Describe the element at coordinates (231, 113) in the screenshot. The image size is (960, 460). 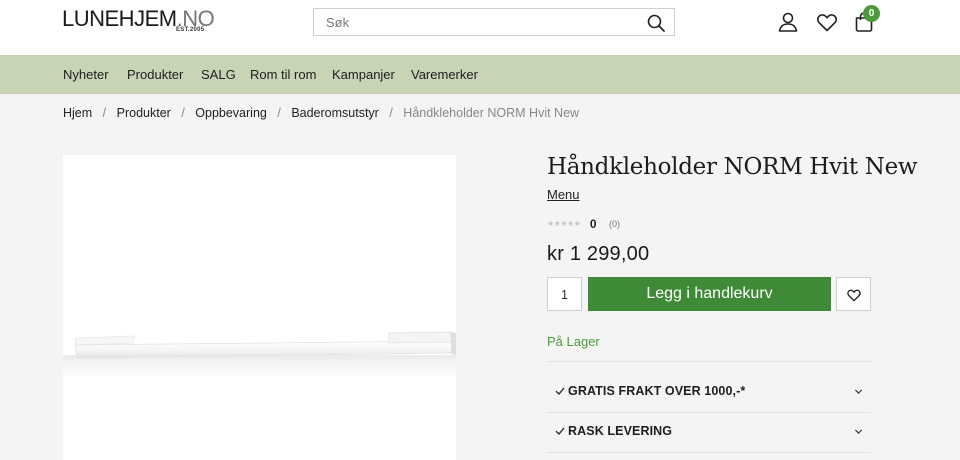
I see `breadcrumb-link: Oppbevaring` at that location.